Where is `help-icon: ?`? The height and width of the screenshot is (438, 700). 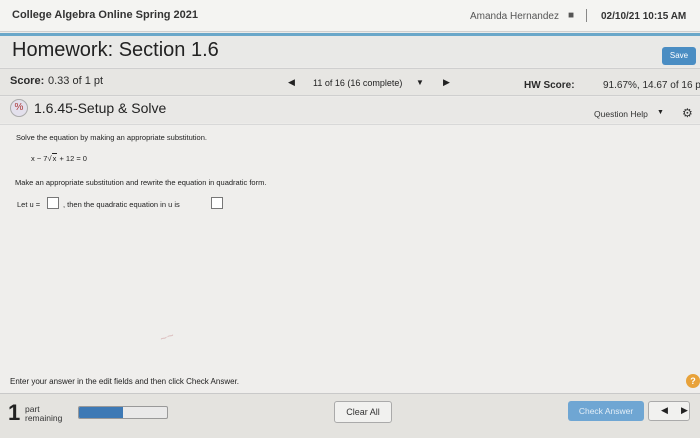 help-icon: ? is located at coordinates (693, 381).